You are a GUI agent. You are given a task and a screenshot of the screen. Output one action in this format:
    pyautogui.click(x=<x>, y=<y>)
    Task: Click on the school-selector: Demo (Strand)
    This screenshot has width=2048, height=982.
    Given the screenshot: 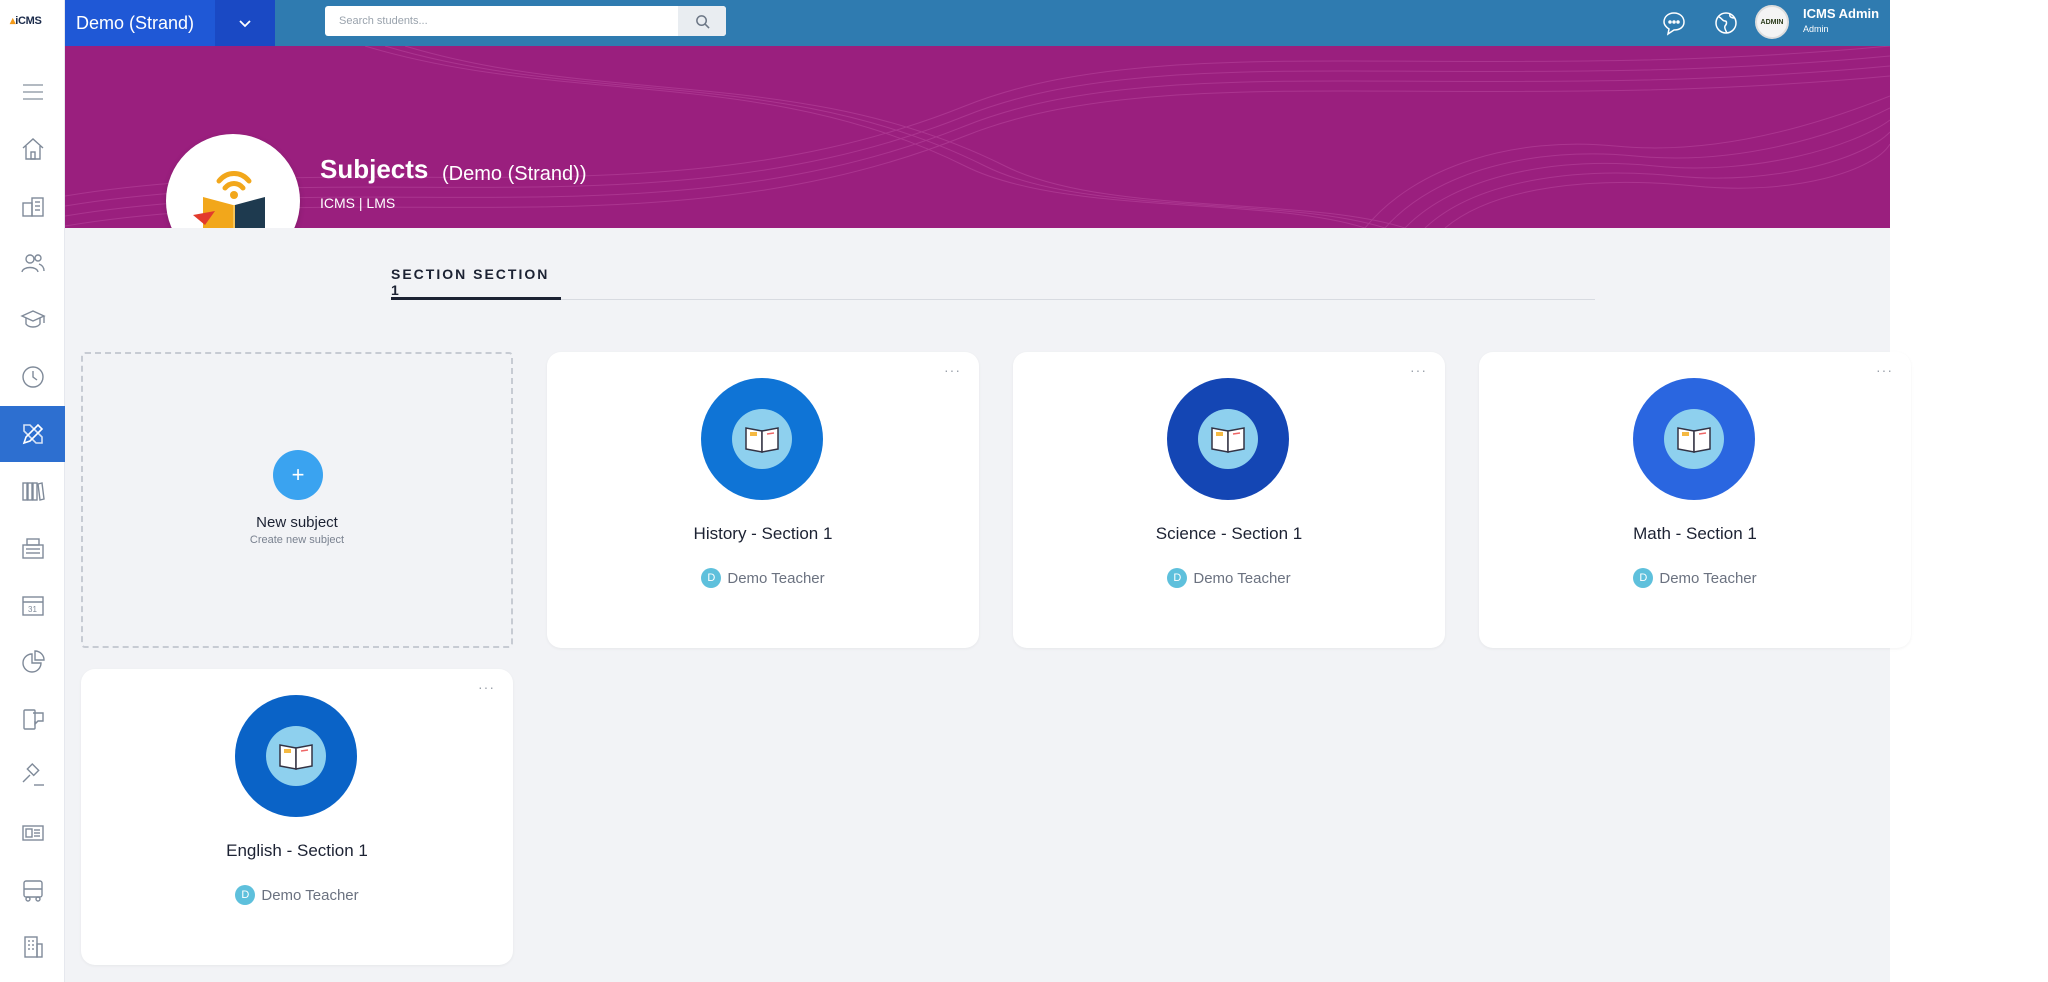 What is the action you would take?
    pyautogui.click(x=170, y=23)
    